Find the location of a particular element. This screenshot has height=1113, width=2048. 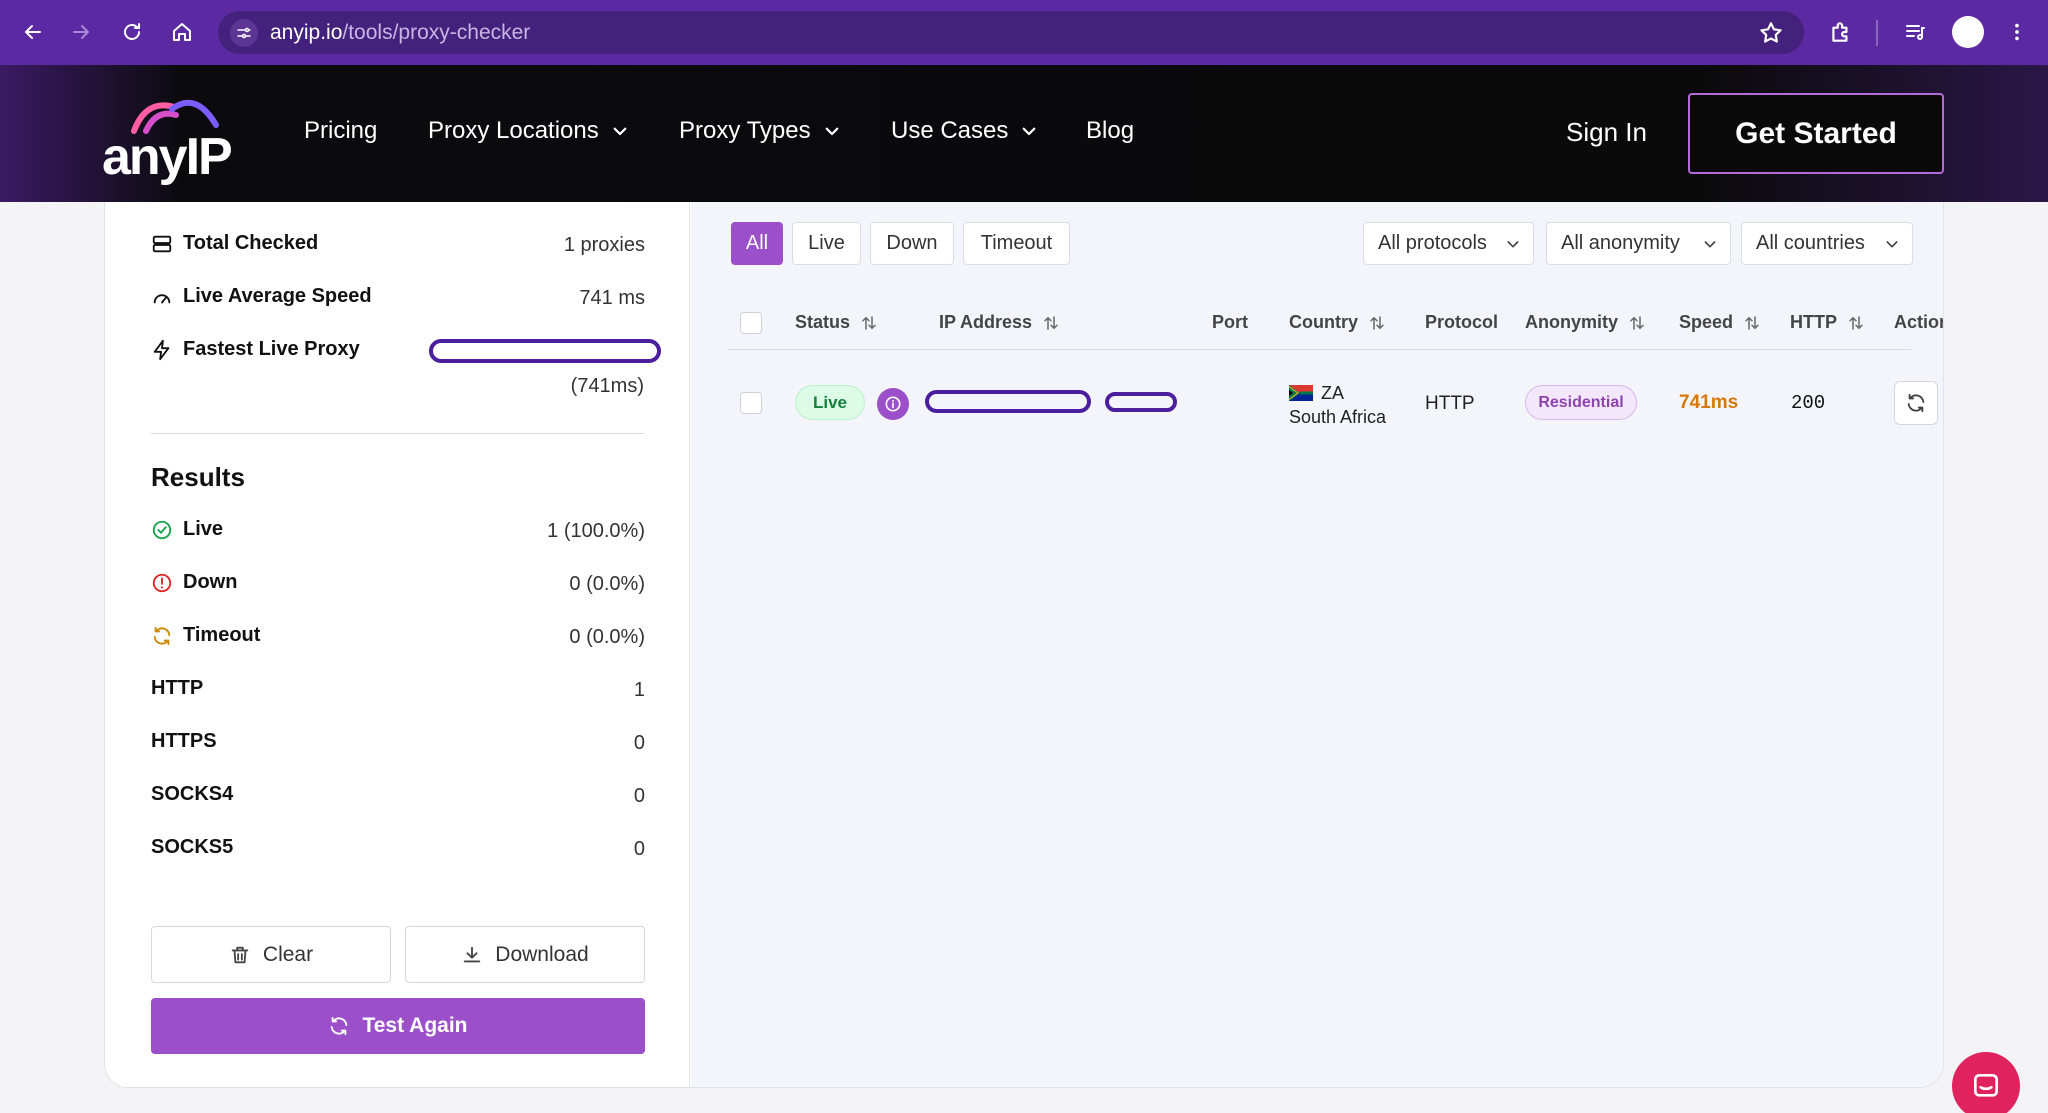

browser-toolbar: anyip.io/tools/proxy-checker is located at coordinates (1024, 32).